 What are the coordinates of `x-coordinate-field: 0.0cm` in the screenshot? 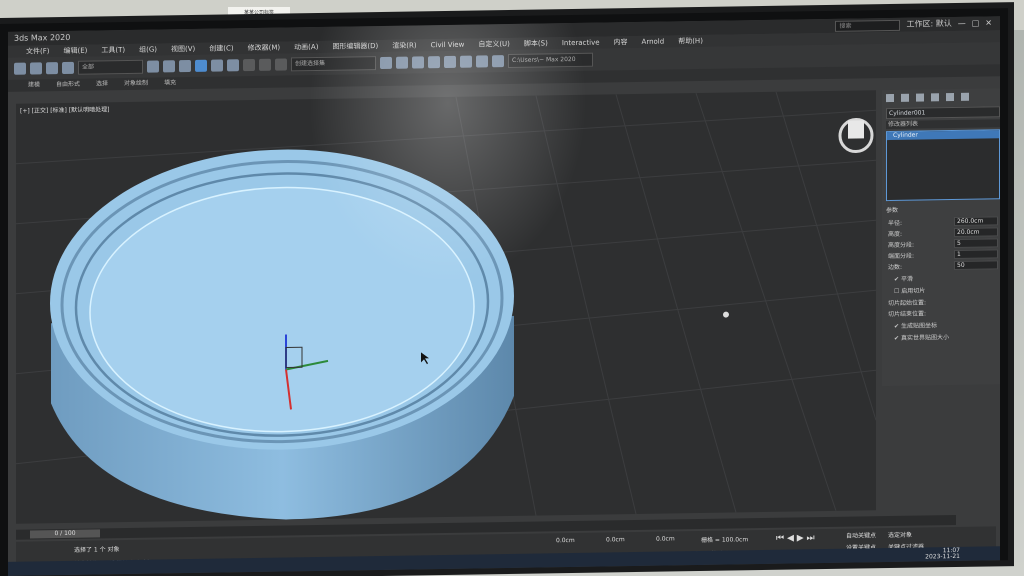 It's located at (565, 540).